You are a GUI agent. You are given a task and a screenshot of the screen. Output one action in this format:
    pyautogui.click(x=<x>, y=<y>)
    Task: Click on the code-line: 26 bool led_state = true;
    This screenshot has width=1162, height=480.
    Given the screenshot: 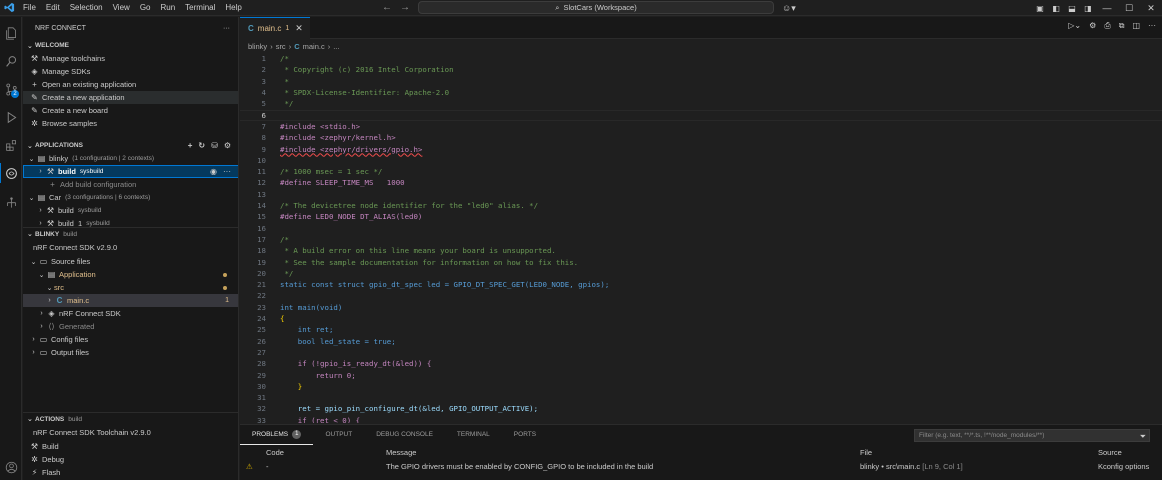 What is the action you would take?
    pyautogui.click(x=701, y=341)
    